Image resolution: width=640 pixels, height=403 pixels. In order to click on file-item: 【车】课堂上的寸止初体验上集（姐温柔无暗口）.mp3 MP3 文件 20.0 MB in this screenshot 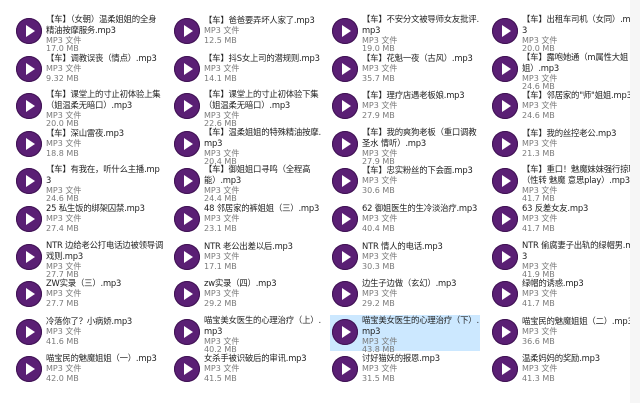, I will do `click(89, 108)`.